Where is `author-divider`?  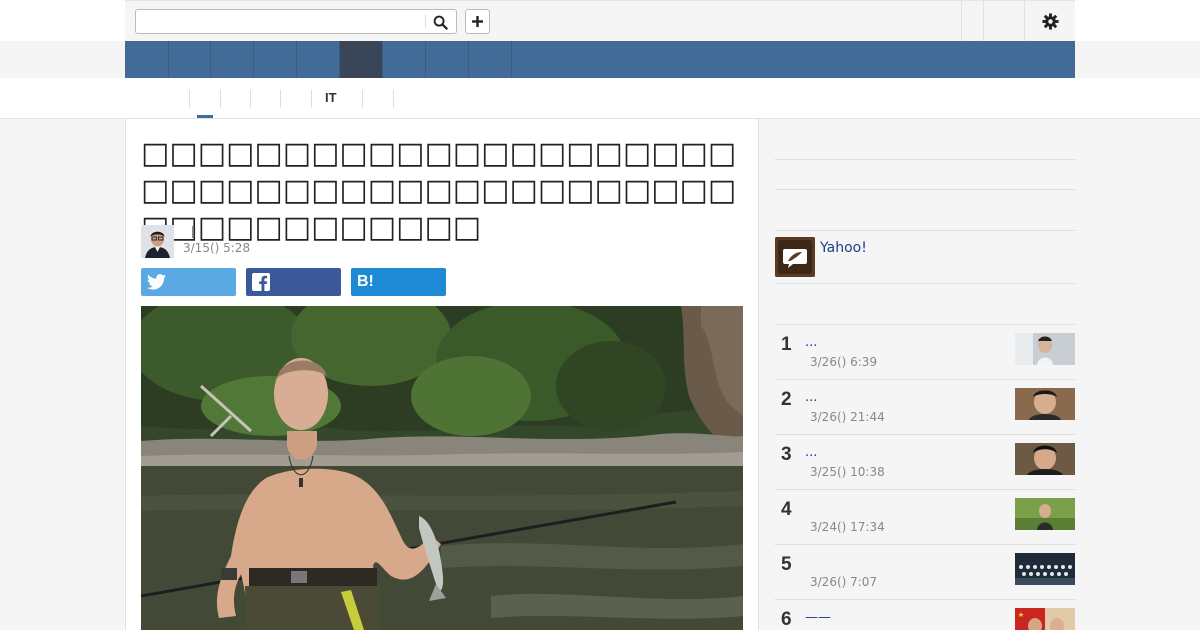 author-divider is located at coordinates (192, 232).